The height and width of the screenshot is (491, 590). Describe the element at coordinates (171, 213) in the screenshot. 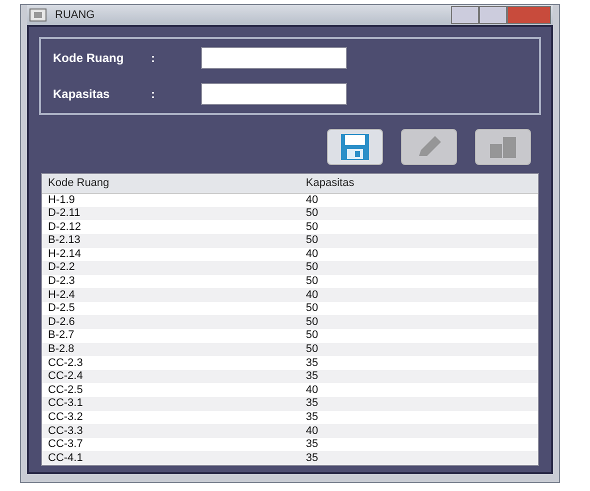

I see `table-cell: D-2.11` at that location.